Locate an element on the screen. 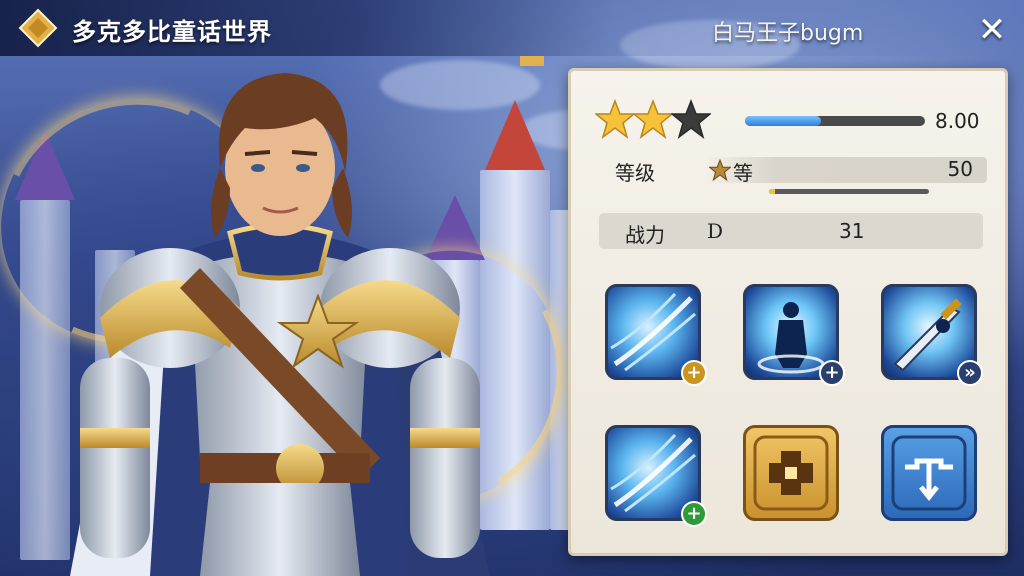  experience-bar is located at coordinates (849, 191).